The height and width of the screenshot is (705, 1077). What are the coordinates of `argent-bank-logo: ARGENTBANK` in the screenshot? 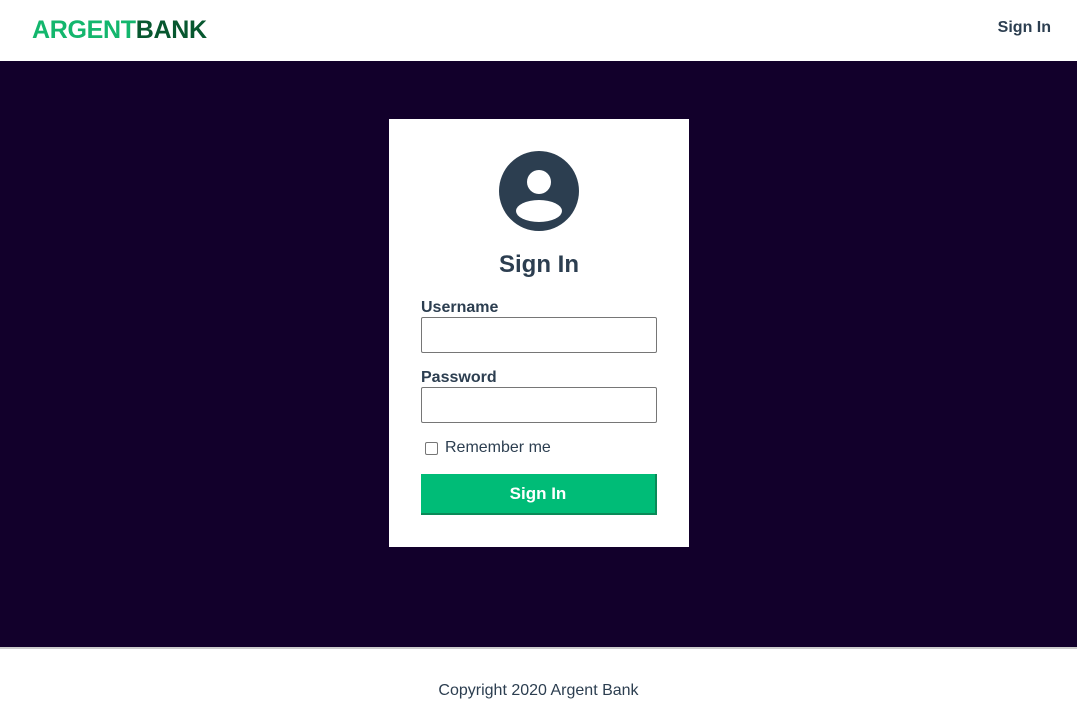 It's located at (119, 30).